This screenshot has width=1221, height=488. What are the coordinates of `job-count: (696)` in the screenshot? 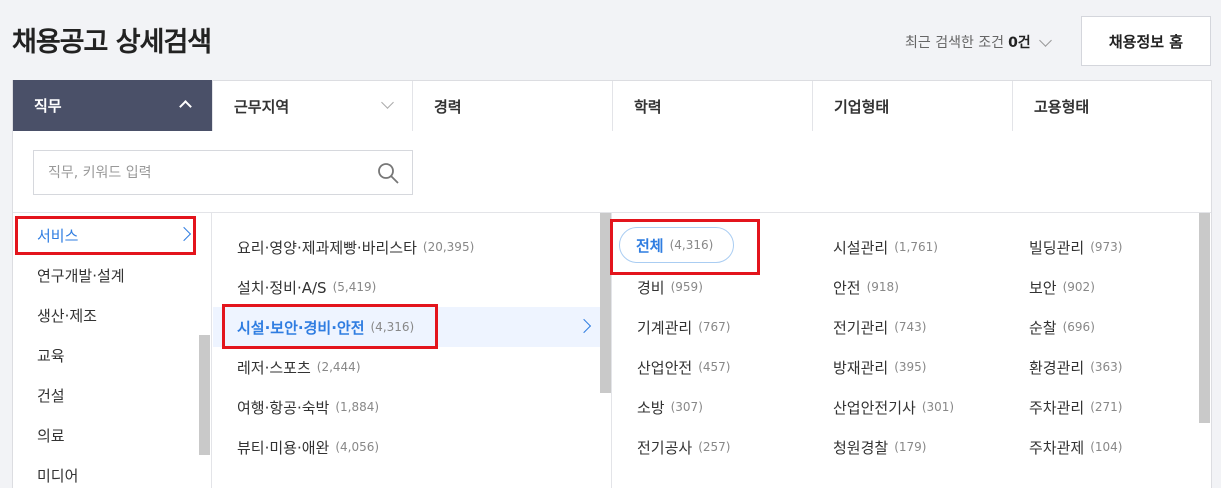 It's located at (1078, 327).